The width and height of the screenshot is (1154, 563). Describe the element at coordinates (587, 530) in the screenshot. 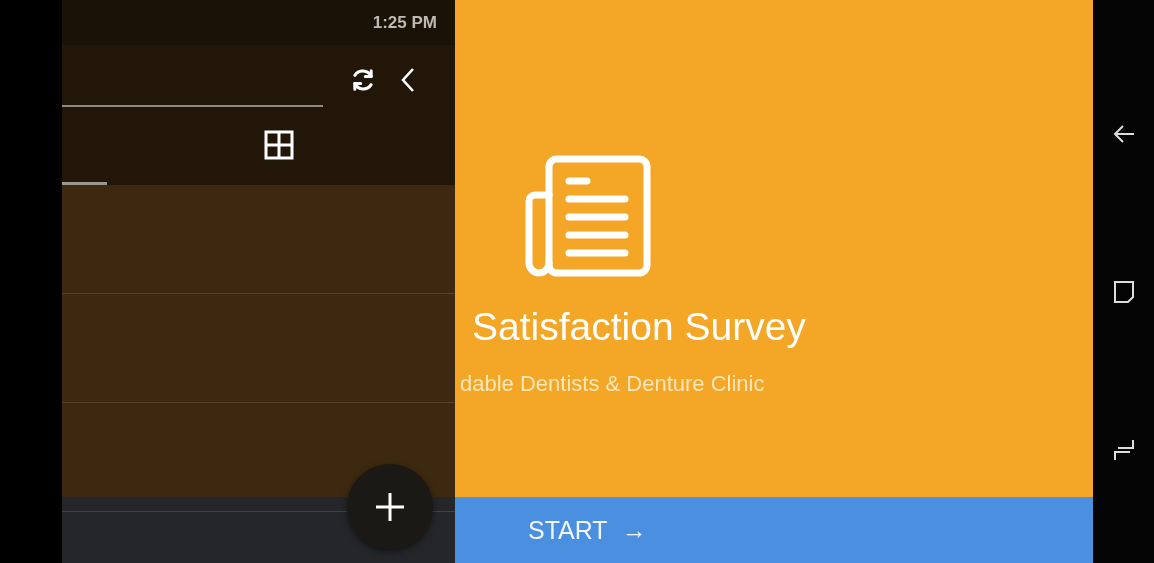

I see `start-button: START →` at that location.